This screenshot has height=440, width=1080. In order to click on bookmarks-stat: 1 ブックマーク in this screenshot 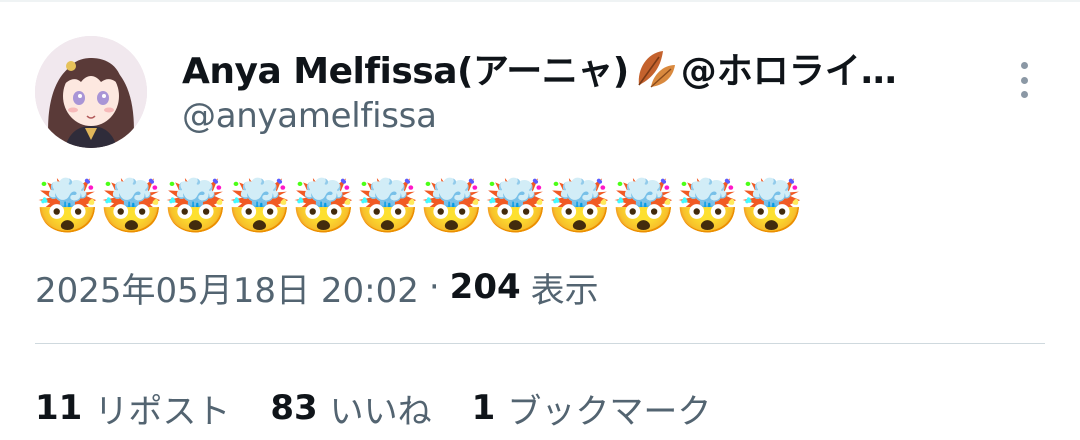, I will do `click(592, 408)`.